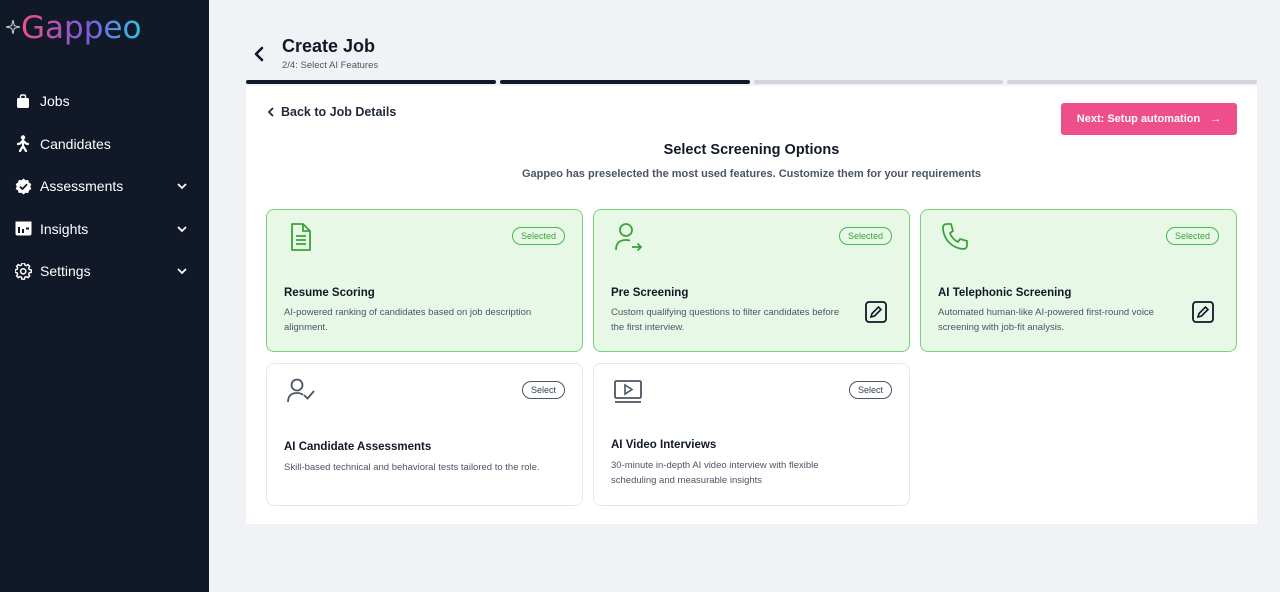  What do you see at coordinates (104, 101) in the screenshot?
I see `sidebar-item-jobs: Jobs` at bounding box center [104, 101].